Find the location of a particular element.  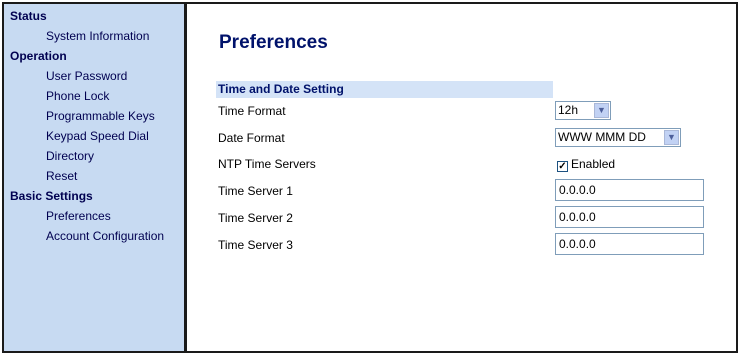

nav-heading-status: Status is located at coordinates (28, 16).